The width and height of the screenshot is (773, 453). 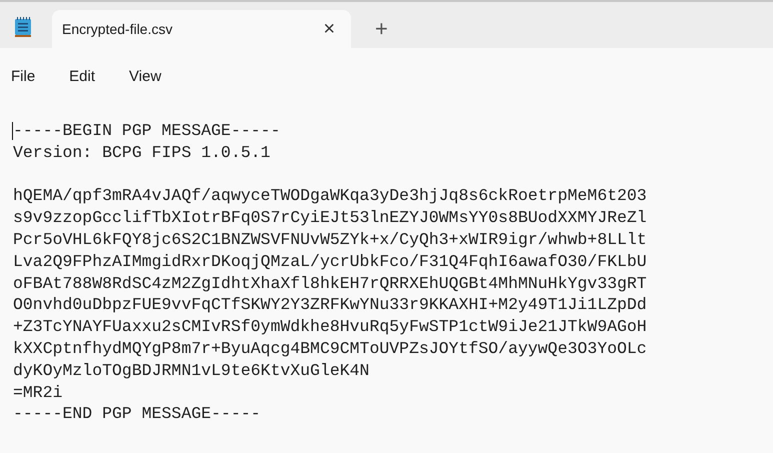 I want to click on text-line: -----BEGIN PGP MESSAGE-----, so click(x=147, y=131).